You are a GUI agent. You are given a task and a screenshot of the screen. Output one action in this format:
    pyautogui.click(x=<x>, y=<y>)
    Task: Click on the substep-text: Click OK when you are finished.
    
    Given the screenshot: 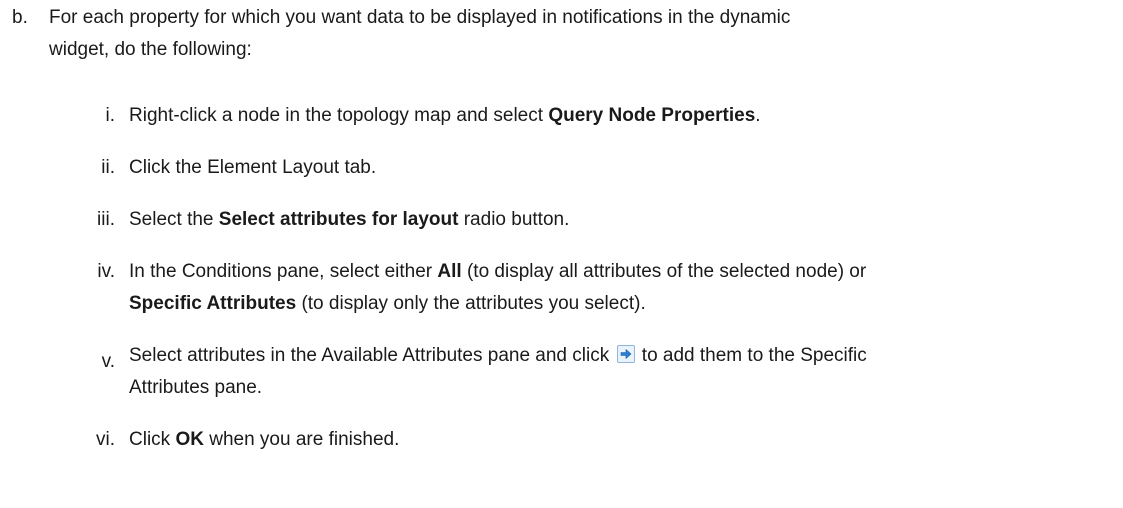 What is the action you would take?
    pyautogui.click(x=619, y=440)
    